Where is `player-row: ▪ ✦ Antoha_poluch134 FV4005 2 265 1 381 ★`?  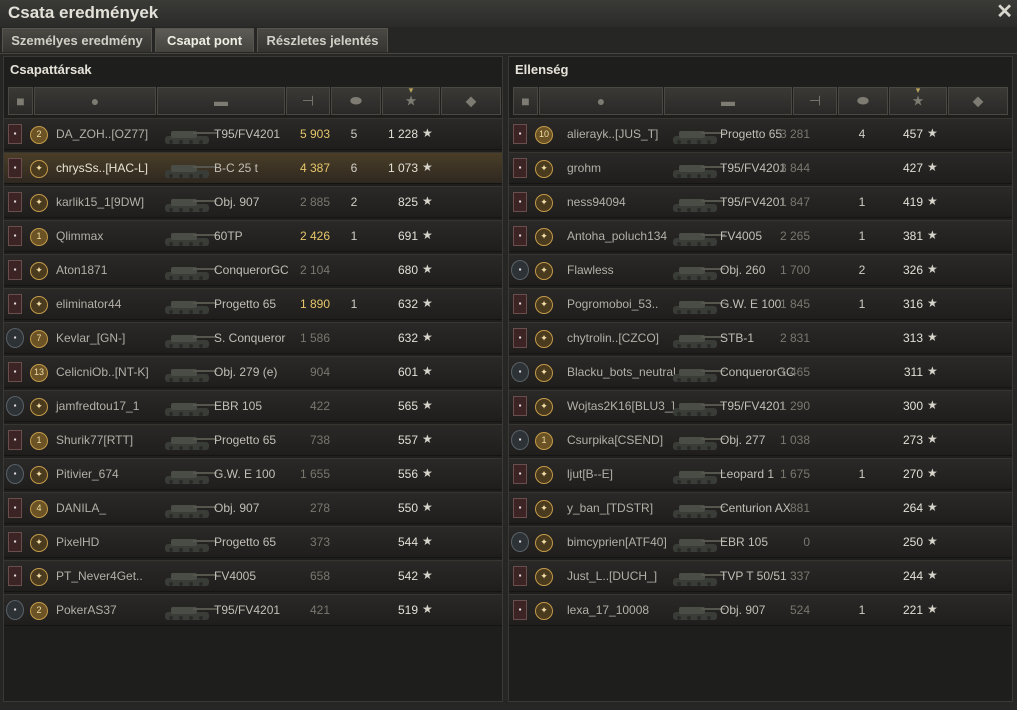 player-row: ▪ ✦ Antoha_poluch134 FV4005 2 265 1 381 ★ is located at coordinates (760, 236).